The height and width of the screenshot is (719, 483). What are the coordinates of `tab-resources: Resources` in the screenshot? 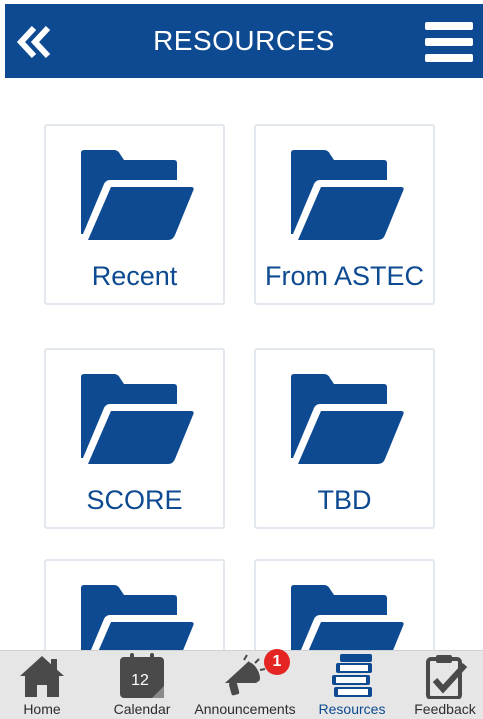 It's located at (352, 685).